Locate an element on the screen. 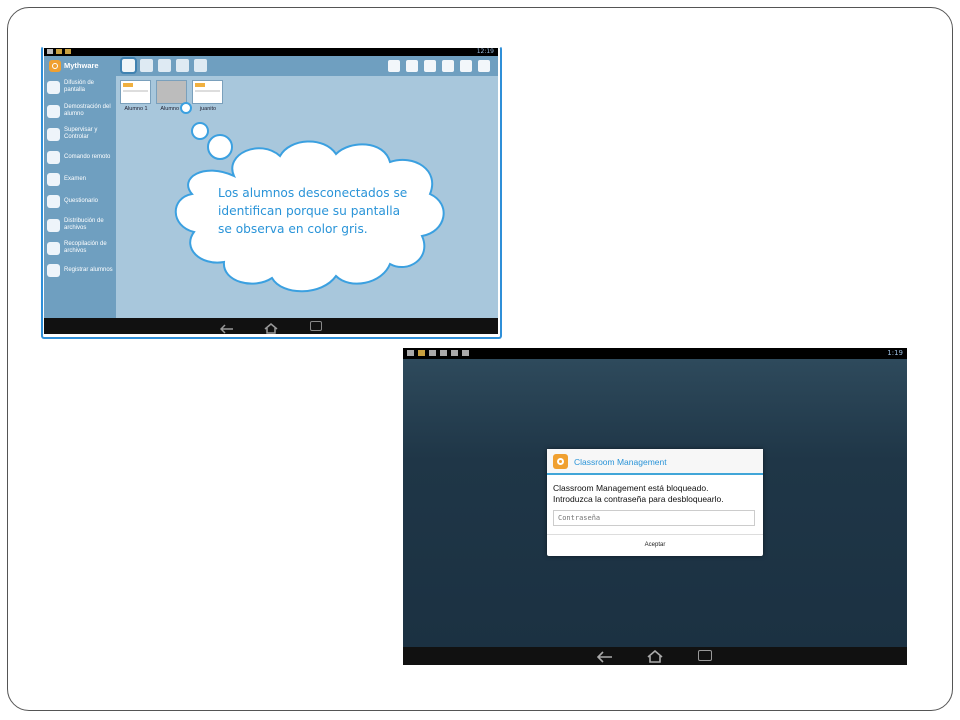 The height and width of the screenshot is (720, 960). sidebar-item-difusion: Difusión de pantalla is located at coordinates (81, 87).